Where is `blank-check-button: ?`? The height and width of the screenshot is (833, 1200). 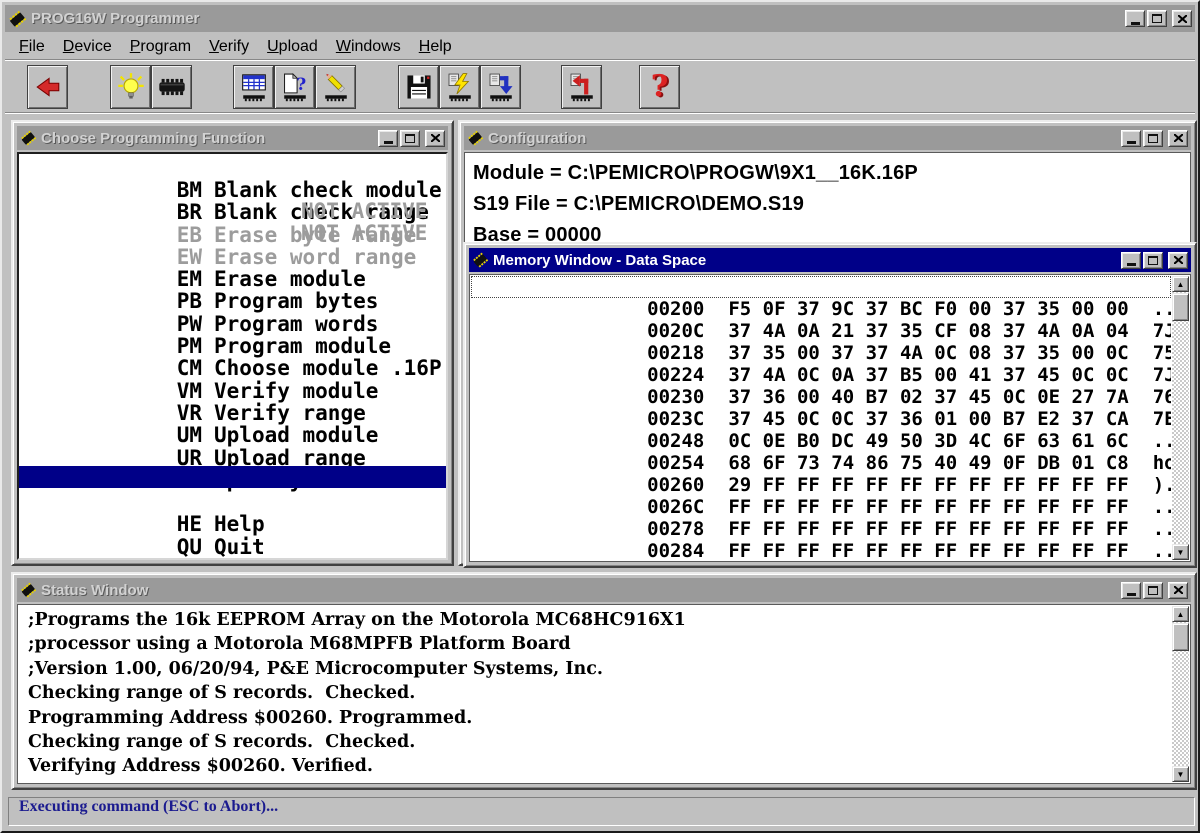
blank-check-button: ? is located at coordinates (294, 87).